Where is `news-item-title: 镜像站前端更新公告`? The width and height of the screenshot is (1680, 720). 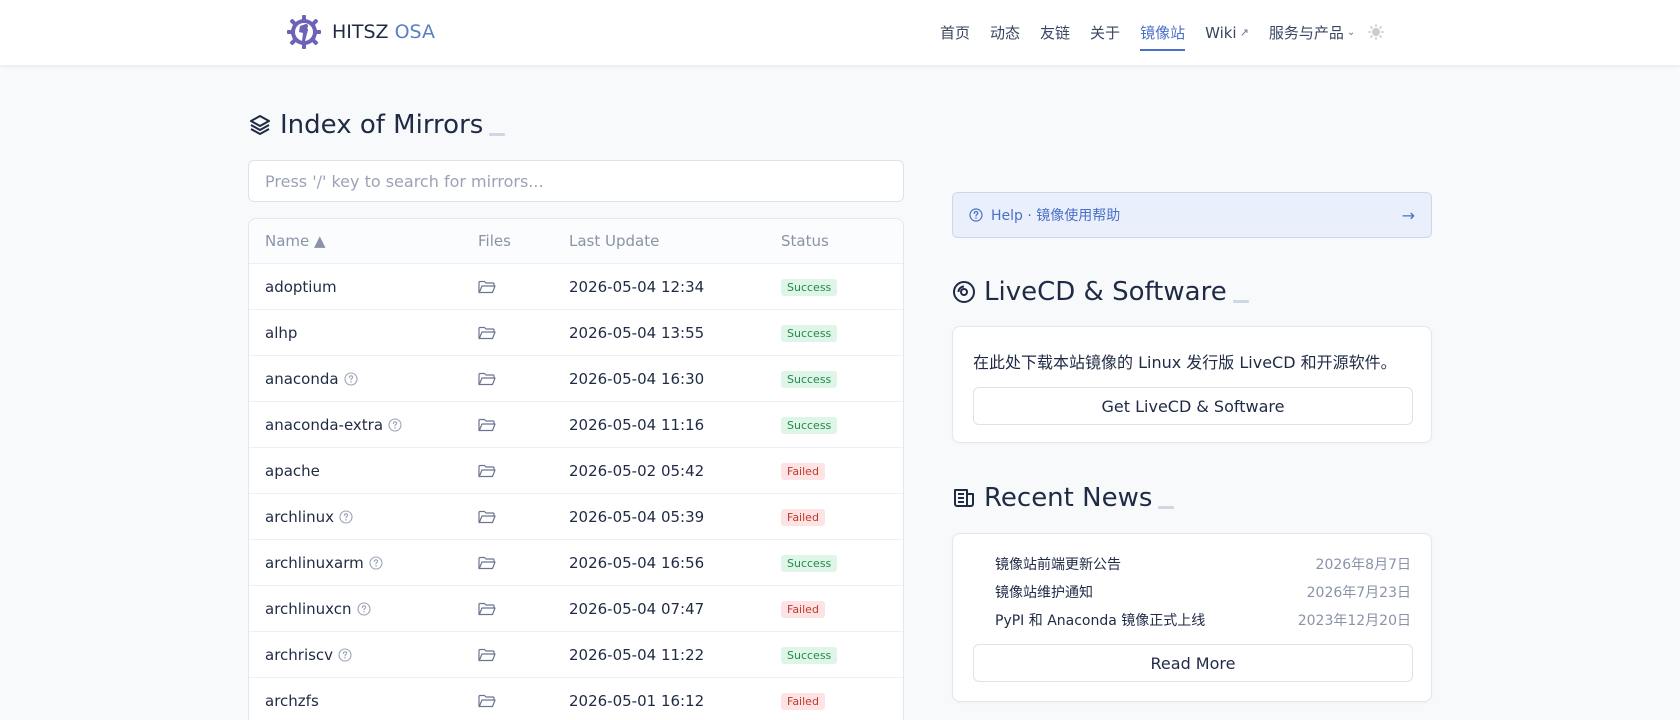
news-item-title: 镜像站前端更新公告 is located at coordinates (1058, 564).